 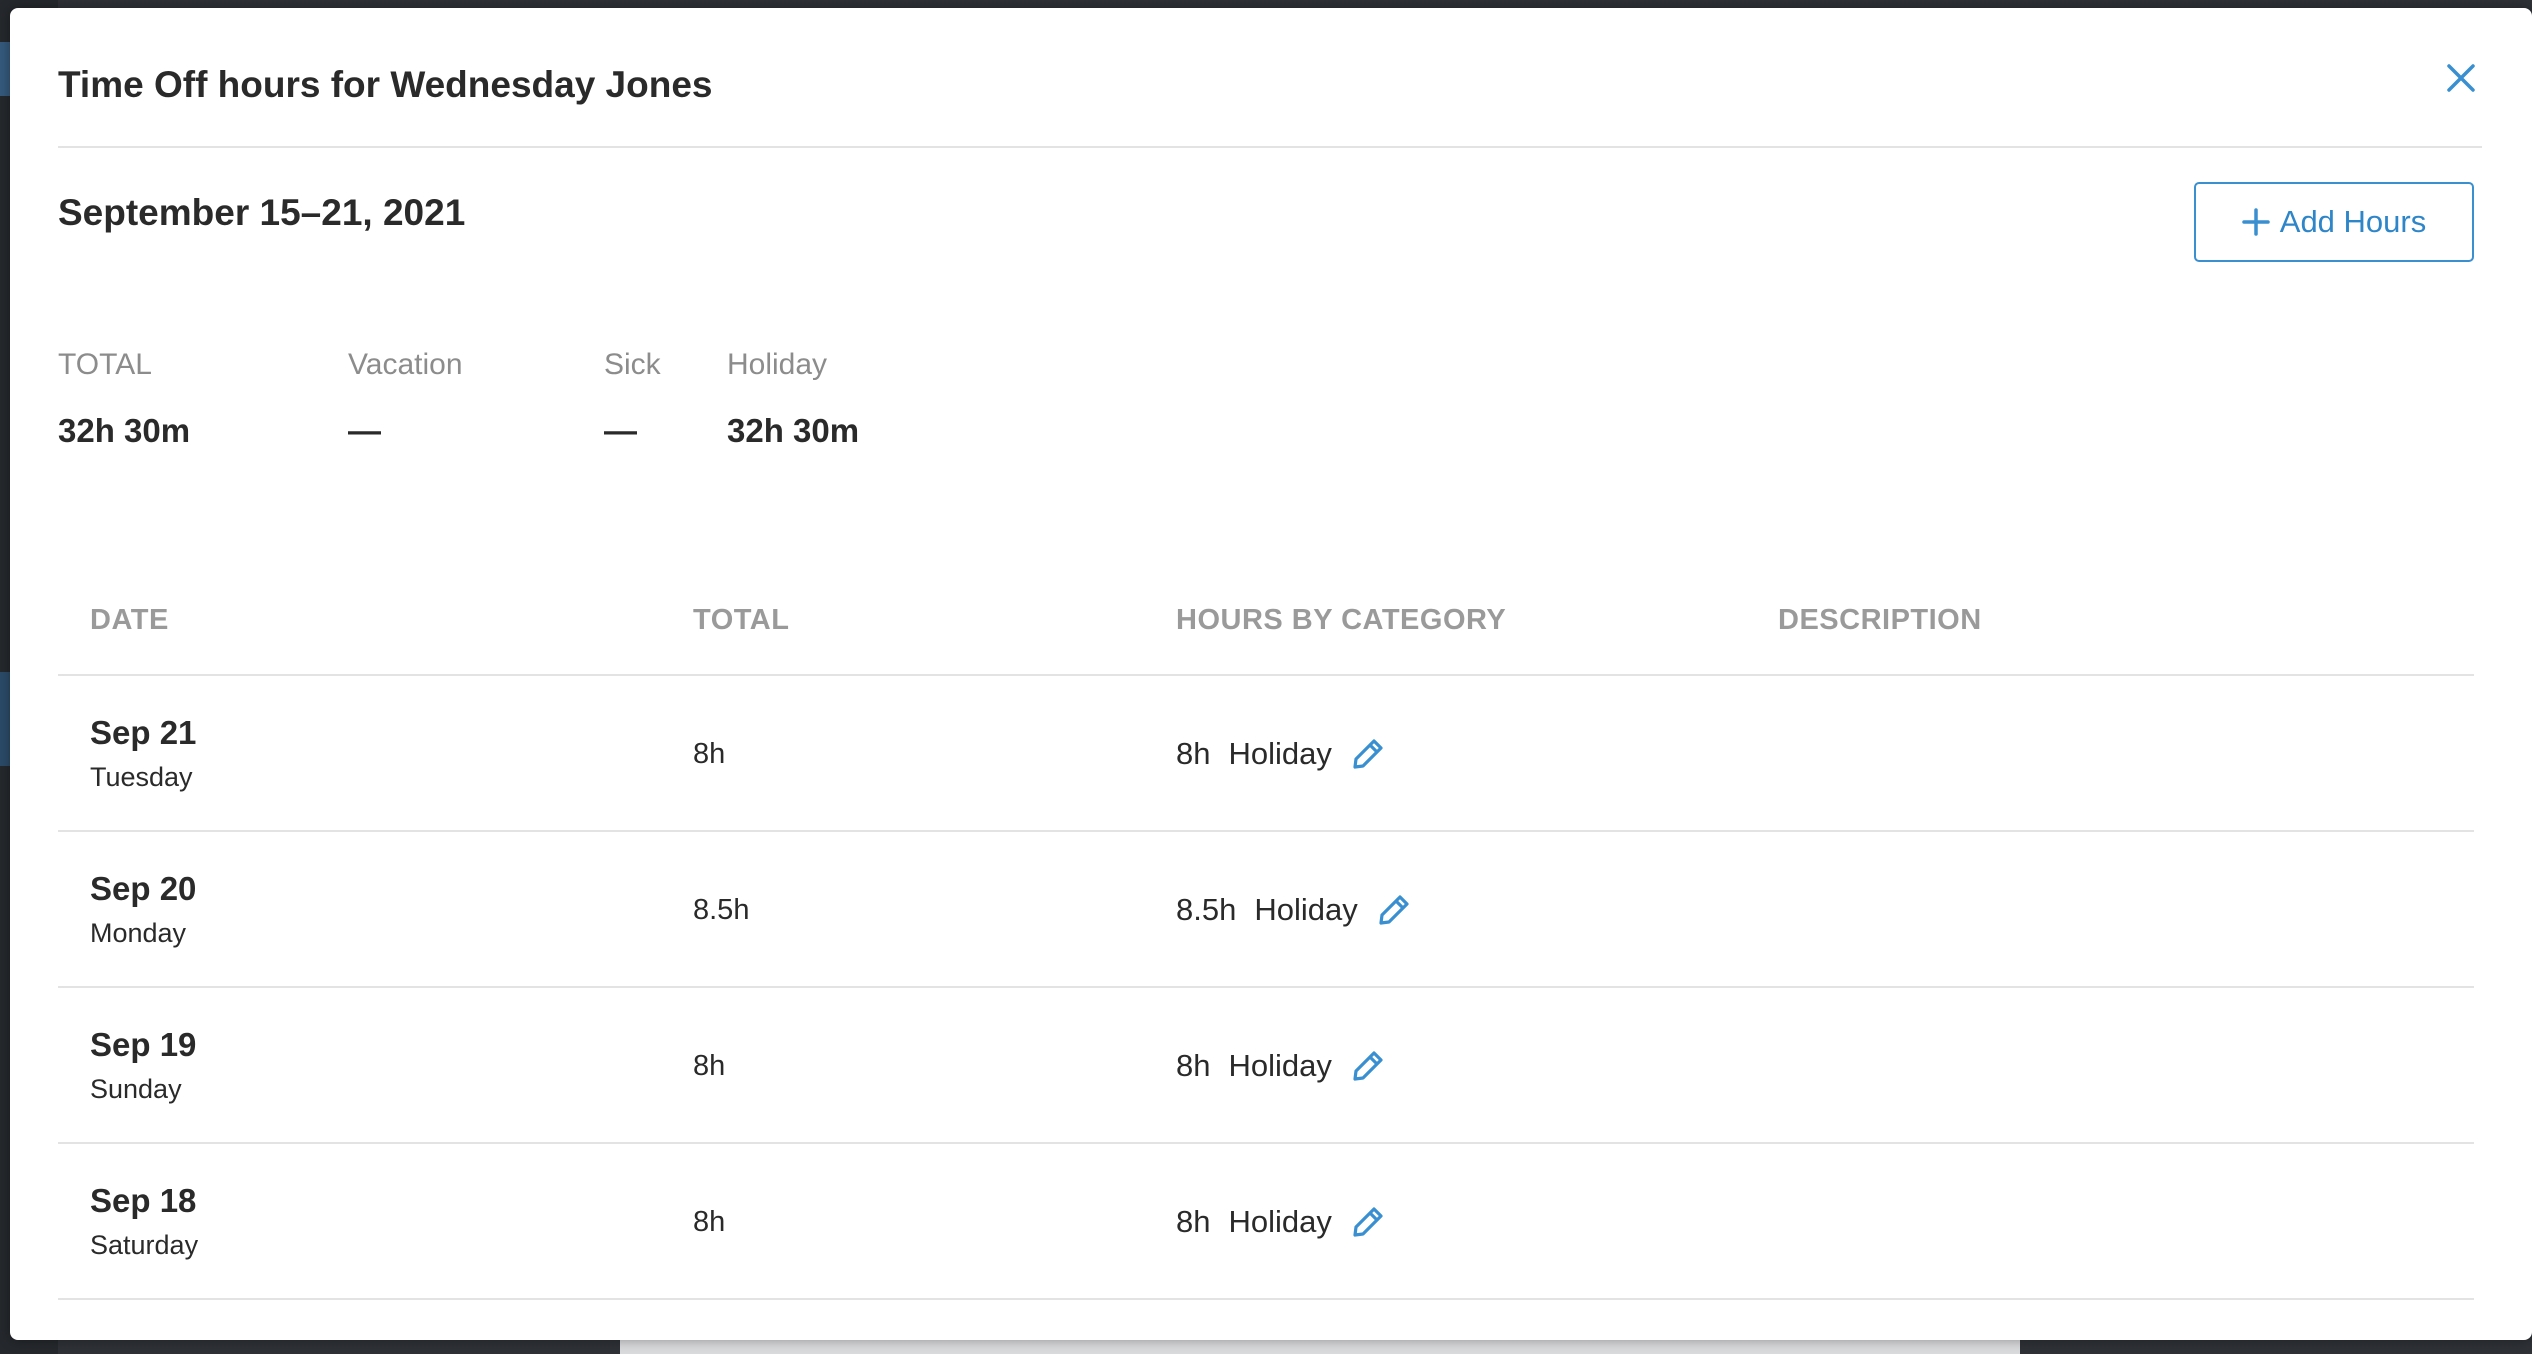 What do you see at coordinates (105, 364) in the screenshot?
I see `summary-total-label: TOTAL` at bounding box center [105, 364].